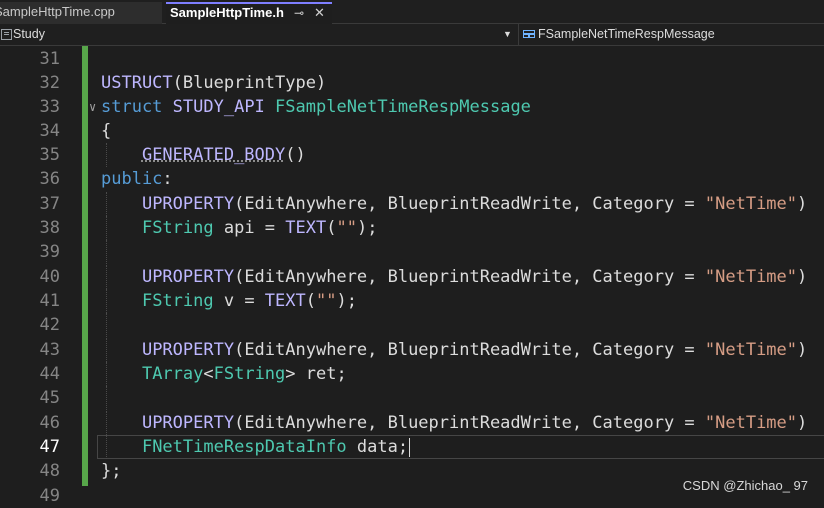 This screenshot has width=824, height=508. I want to click on code-line: 39, so click(412, 252).